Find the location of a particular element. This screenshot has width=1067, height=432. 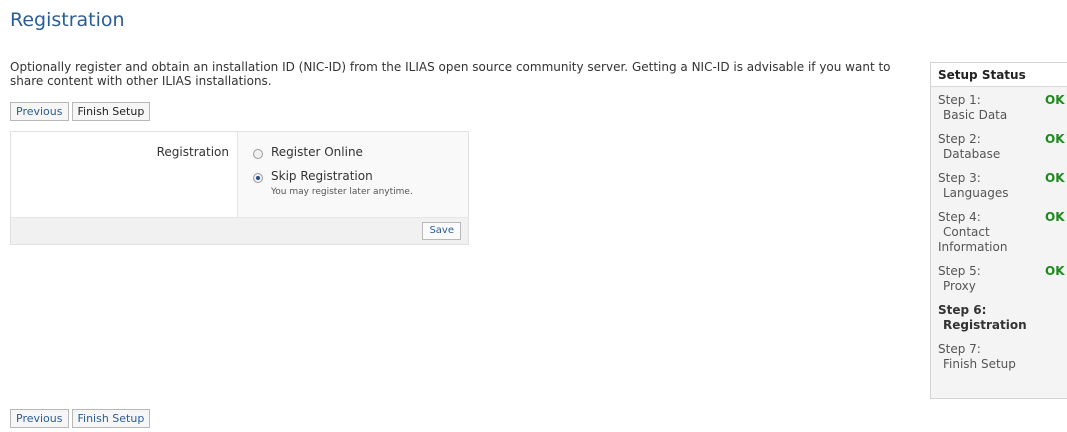

skip-registration-hint: You may register later anytime. is located at coordinates (342, 192).